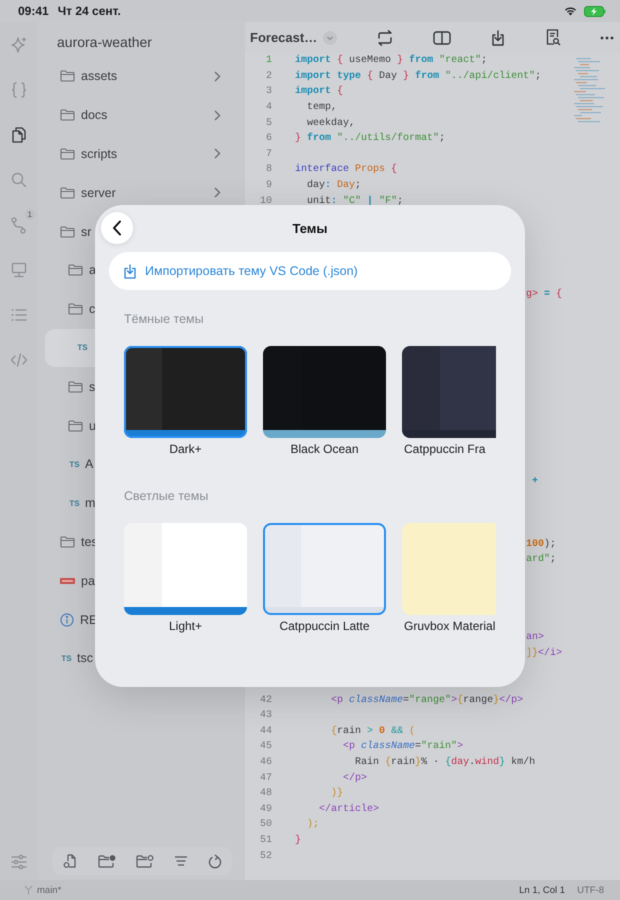  Describe the element at coordinates (449, 626) in the screenshot. I see `theme-name: Gruvbox Material` at that location.